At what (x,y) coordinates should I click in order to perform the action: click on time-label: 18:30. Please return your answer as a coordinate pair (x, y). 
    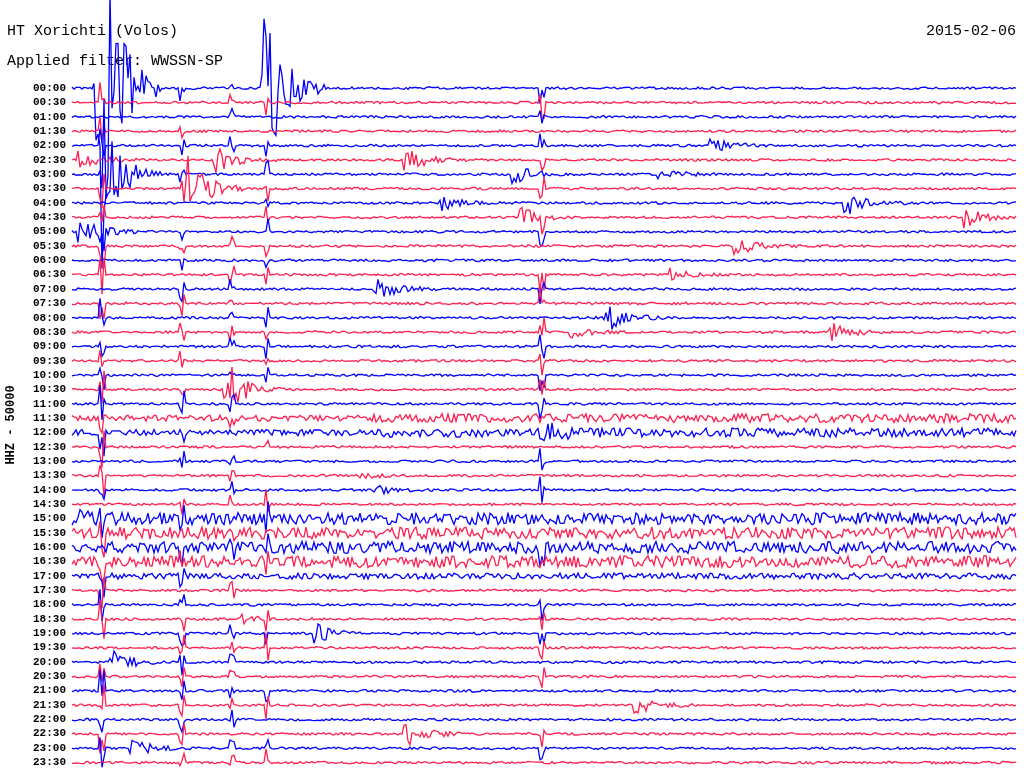
    Looking at the image, I should click on (49, 619).